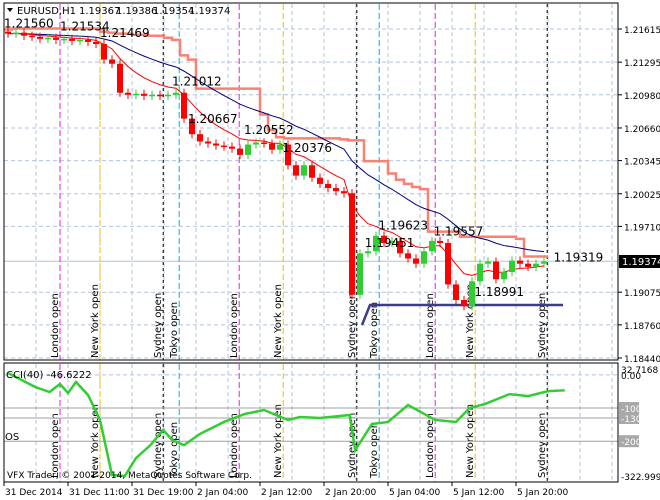  What do you see at coordinates (579, 258) in the screenshot?
I see `price-level-label: 1.19319` at bounding box center [579, 258].